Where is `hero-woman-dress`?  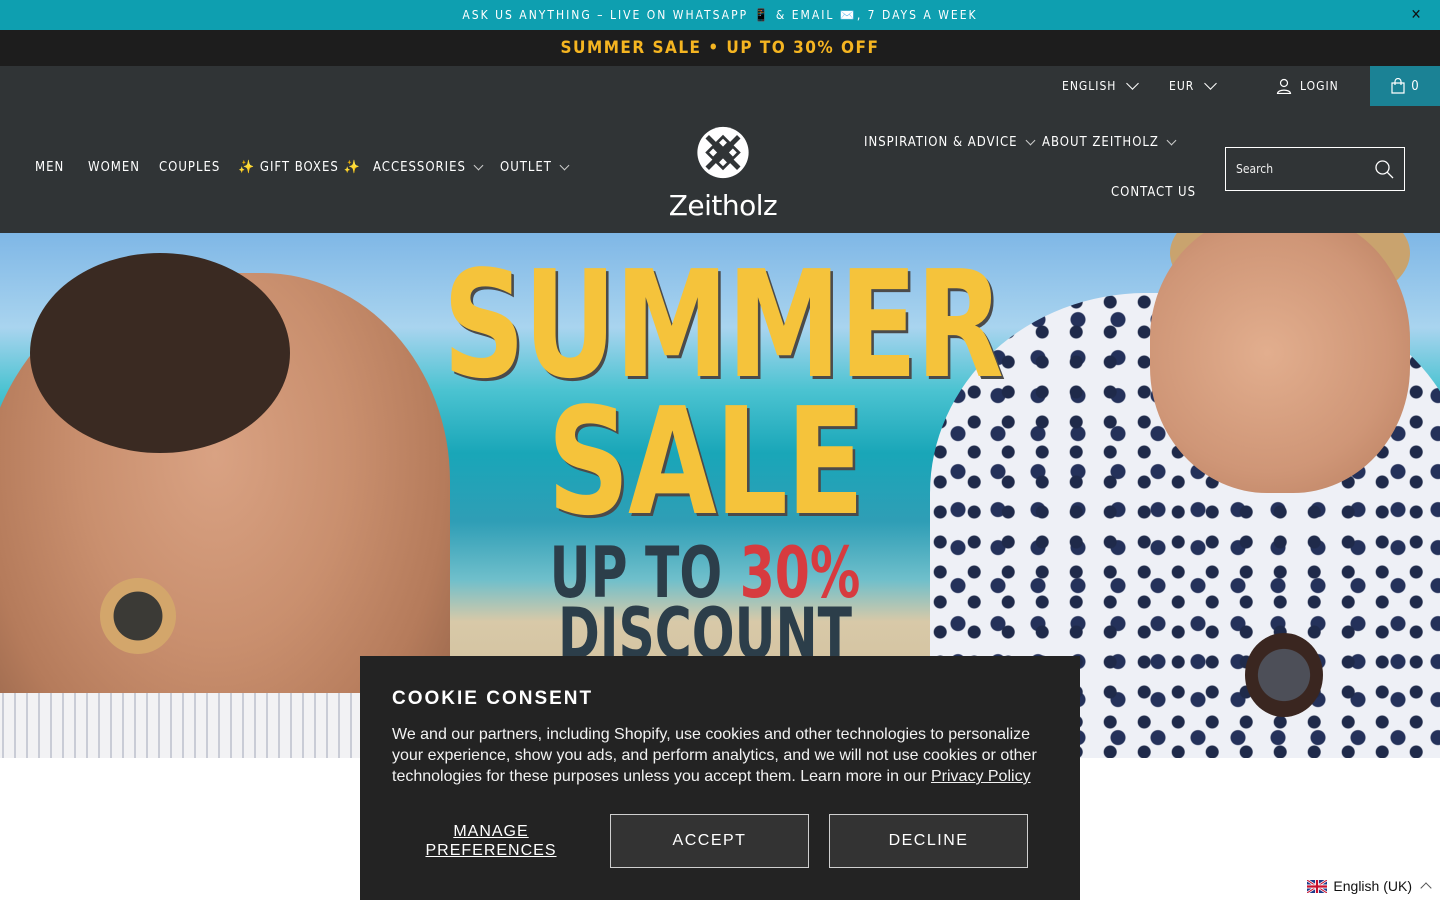 hero-woman-dress is located at coordinates (200, 725).